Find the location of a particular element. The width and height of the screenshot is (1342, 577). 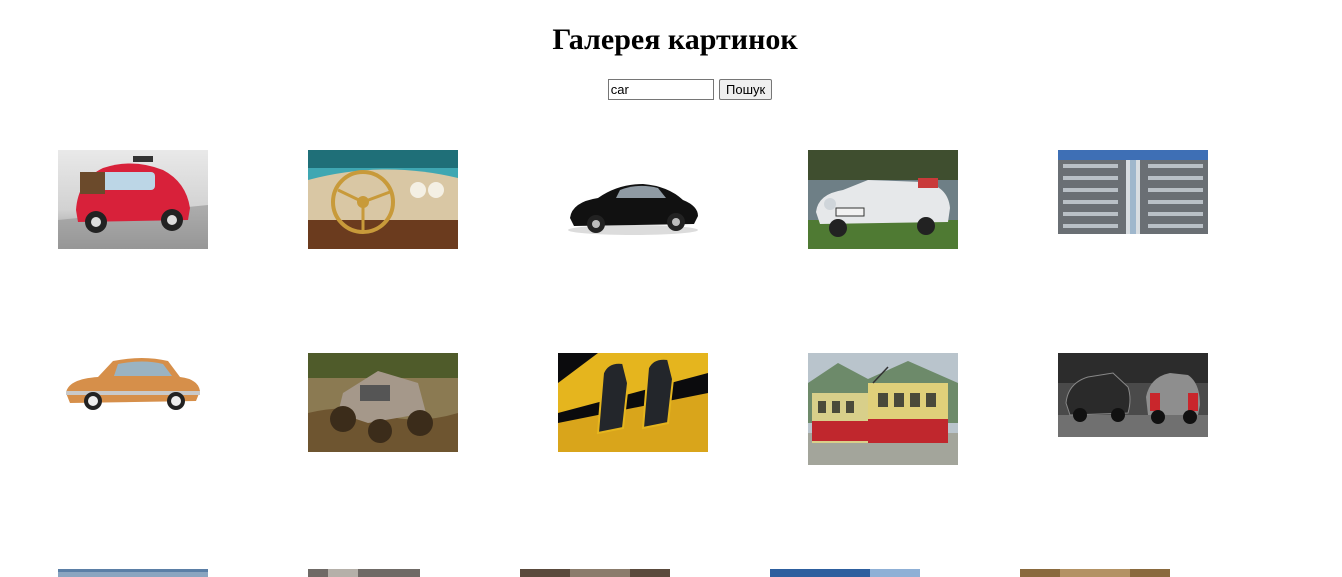

old-cars-bw-image is located at coordinates (1133, 395).